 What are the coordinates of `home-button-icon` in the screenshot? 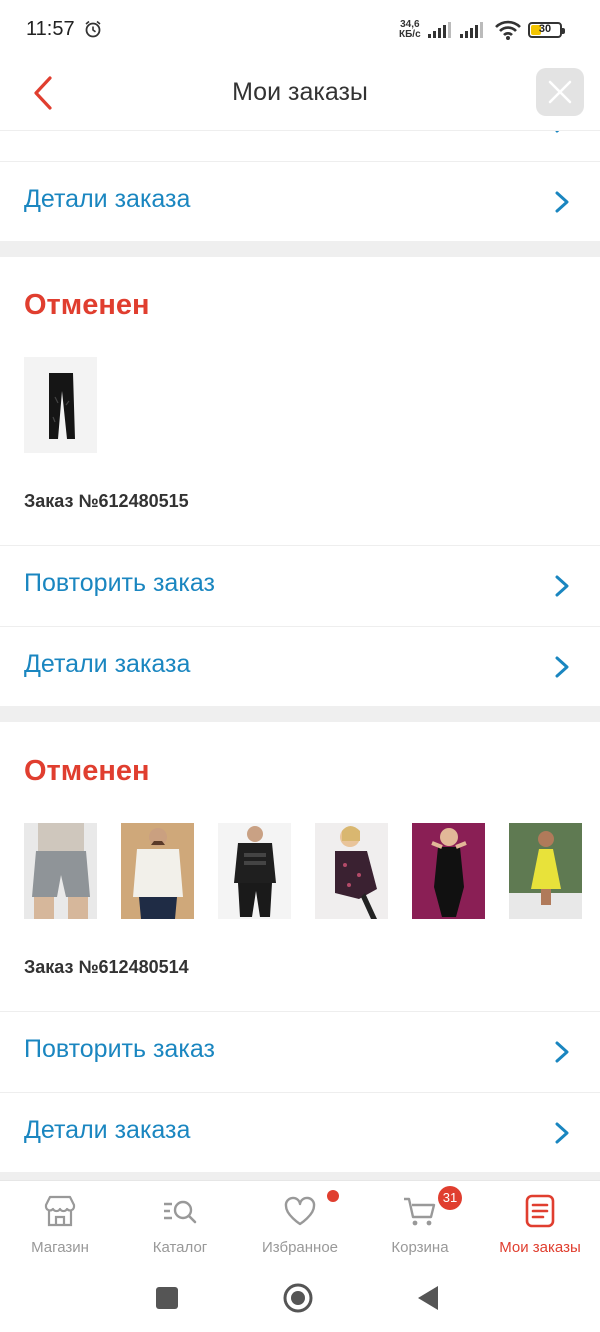 It's located at (298, 1298).